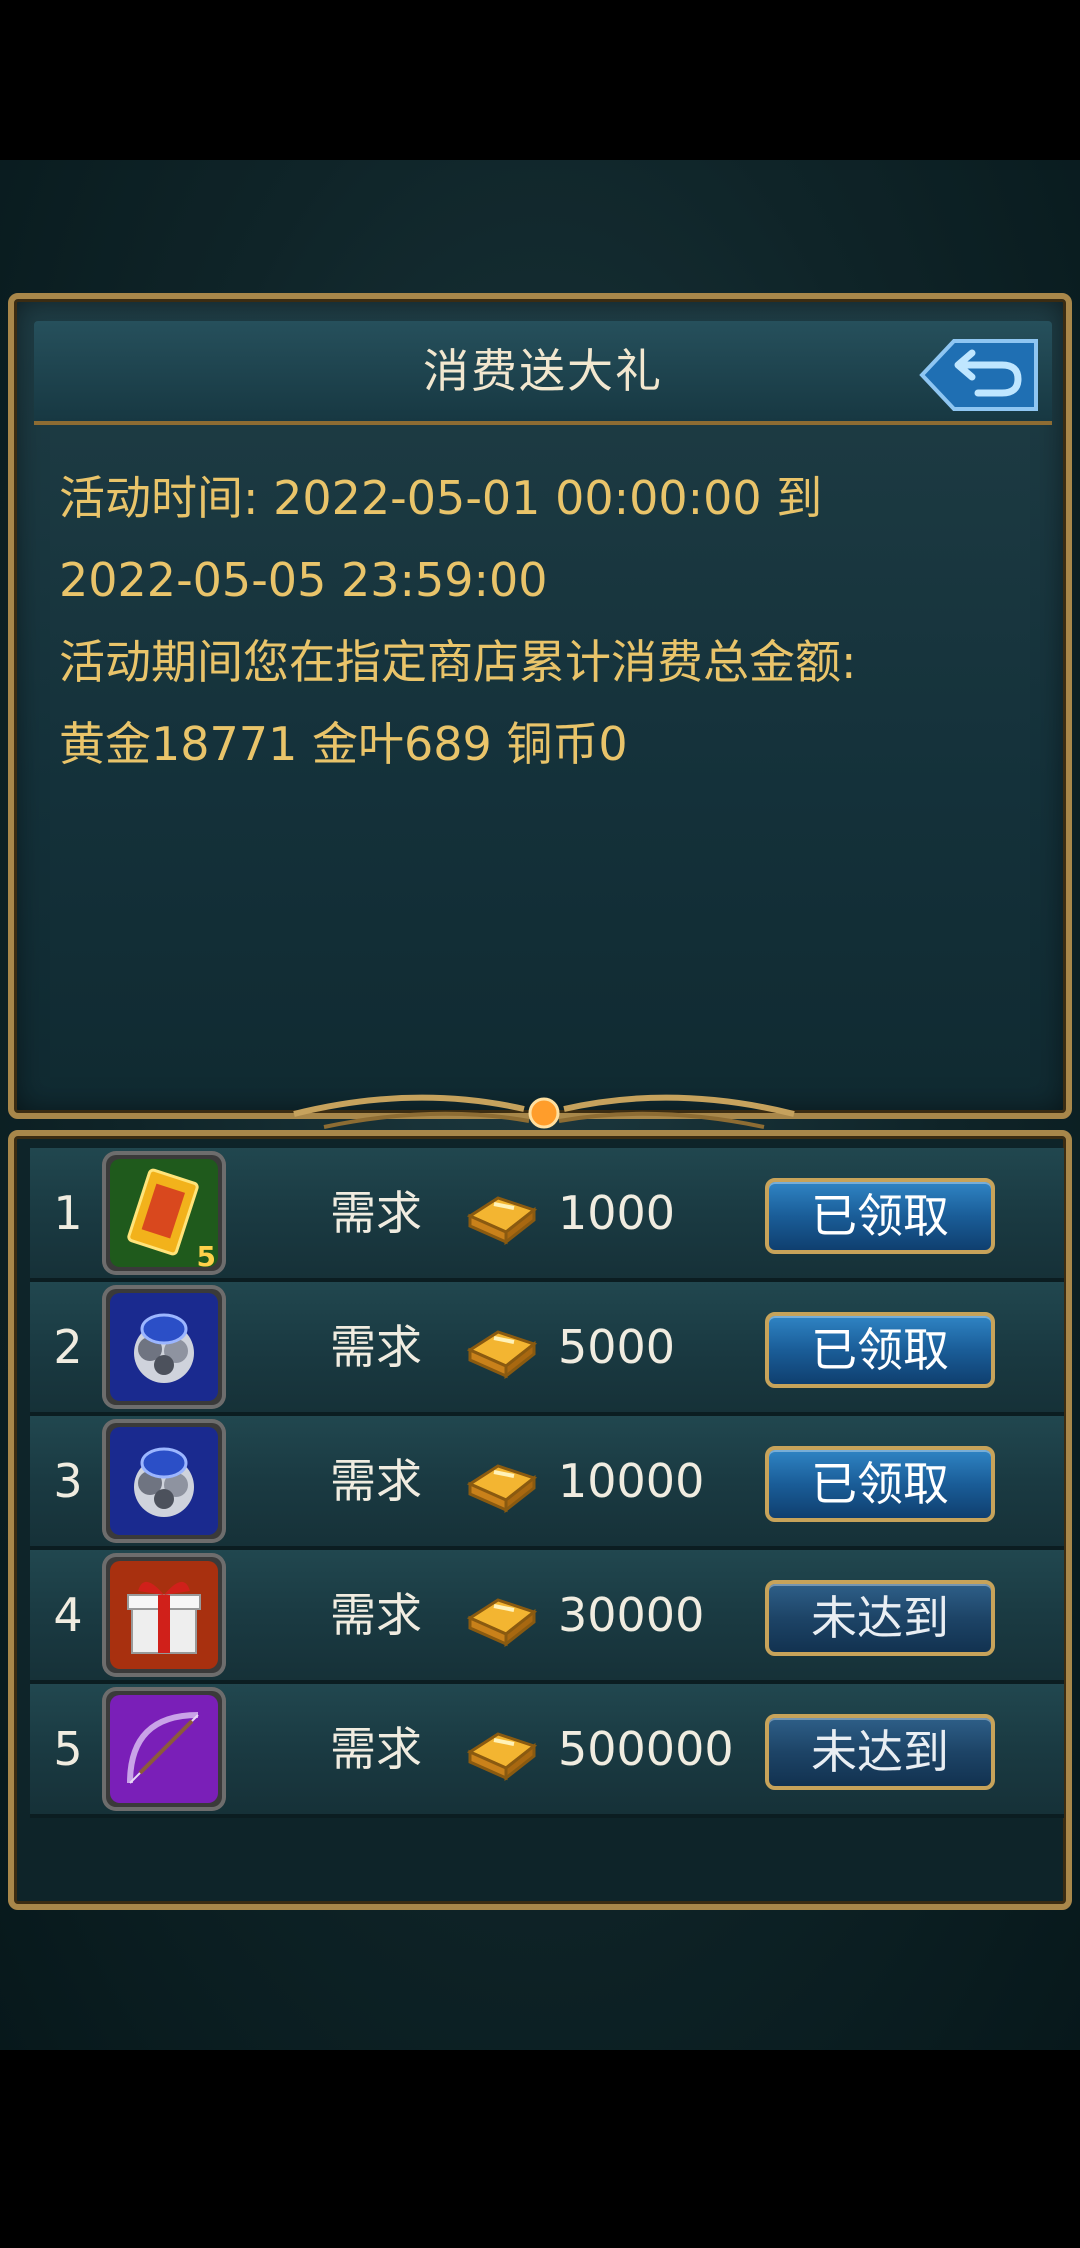  What do you see at coordinates (458, 662) in the screenshot?
I see `spending-info-line: 活动期间您在指定商店累计消费总金额:` at bounding box center [458, 662].